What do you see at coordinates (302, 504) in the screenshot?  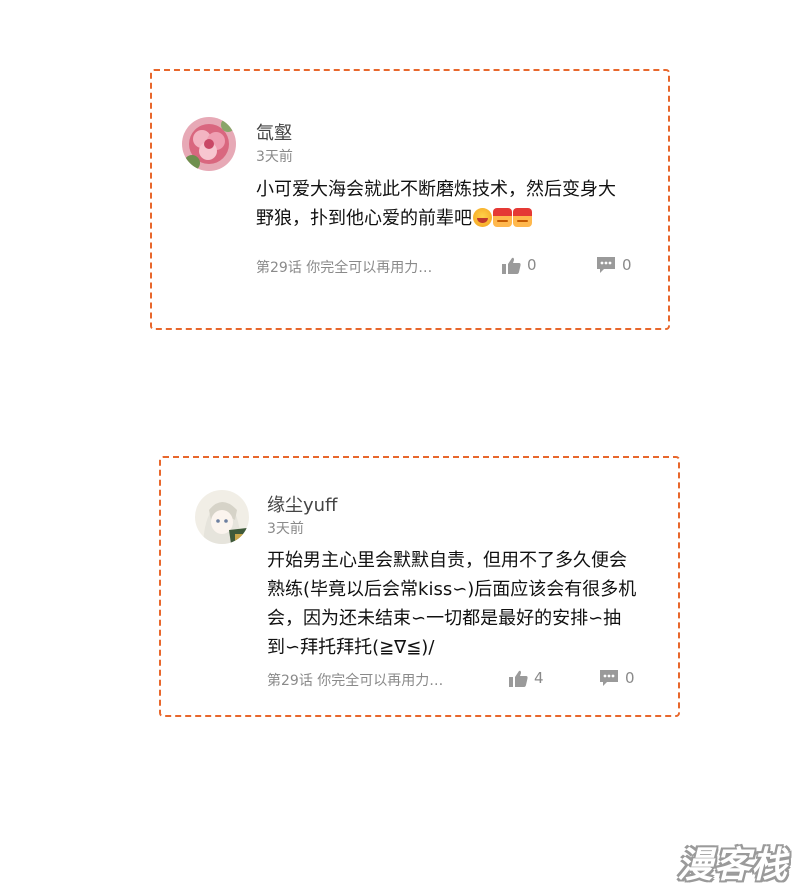 I see `username: 缘尘yuff` at bounding box center [302, 504].